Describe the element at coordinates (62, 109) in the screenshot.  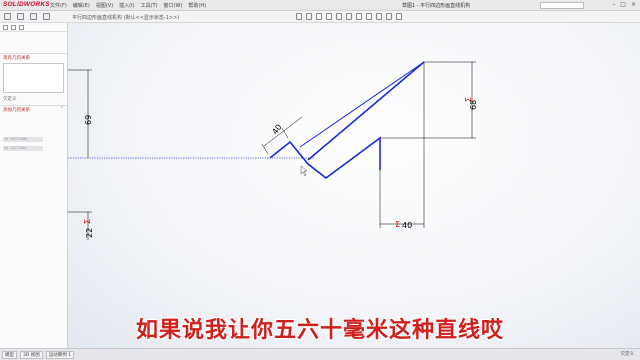
I see `collapse-icon: ⌃` at that location.